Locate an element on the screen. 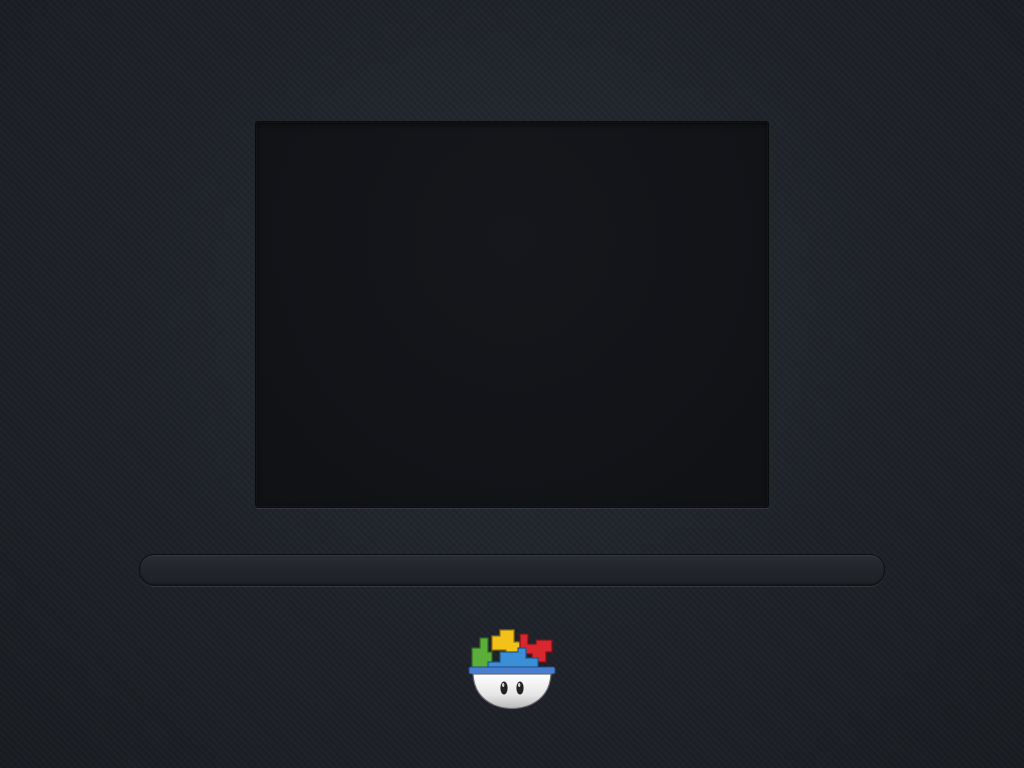  logo-bowl is located at coordinates (512, 691).